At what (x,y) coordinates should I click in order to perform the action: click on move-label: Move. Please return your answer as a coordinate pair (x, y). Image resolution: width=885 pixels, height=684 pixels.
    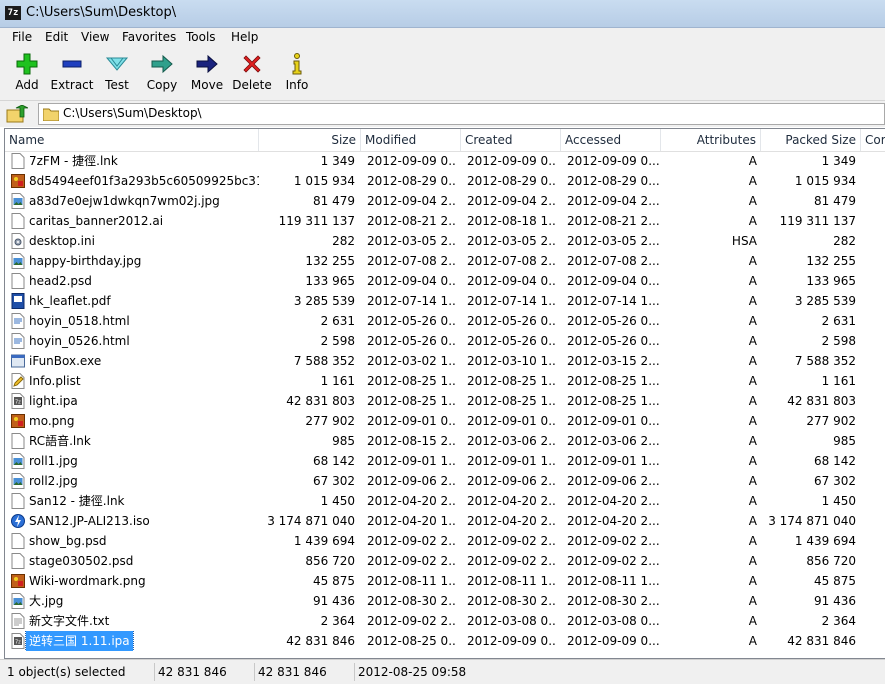
    Looking at the image, I should click on (207, 85).